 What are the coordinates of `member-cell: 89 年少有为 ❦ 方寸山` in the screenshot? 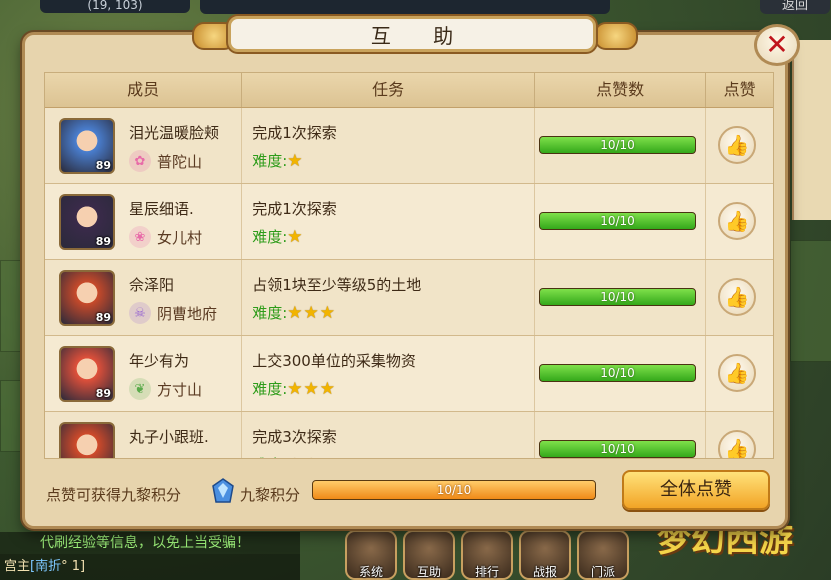 It's located at (144, 373).